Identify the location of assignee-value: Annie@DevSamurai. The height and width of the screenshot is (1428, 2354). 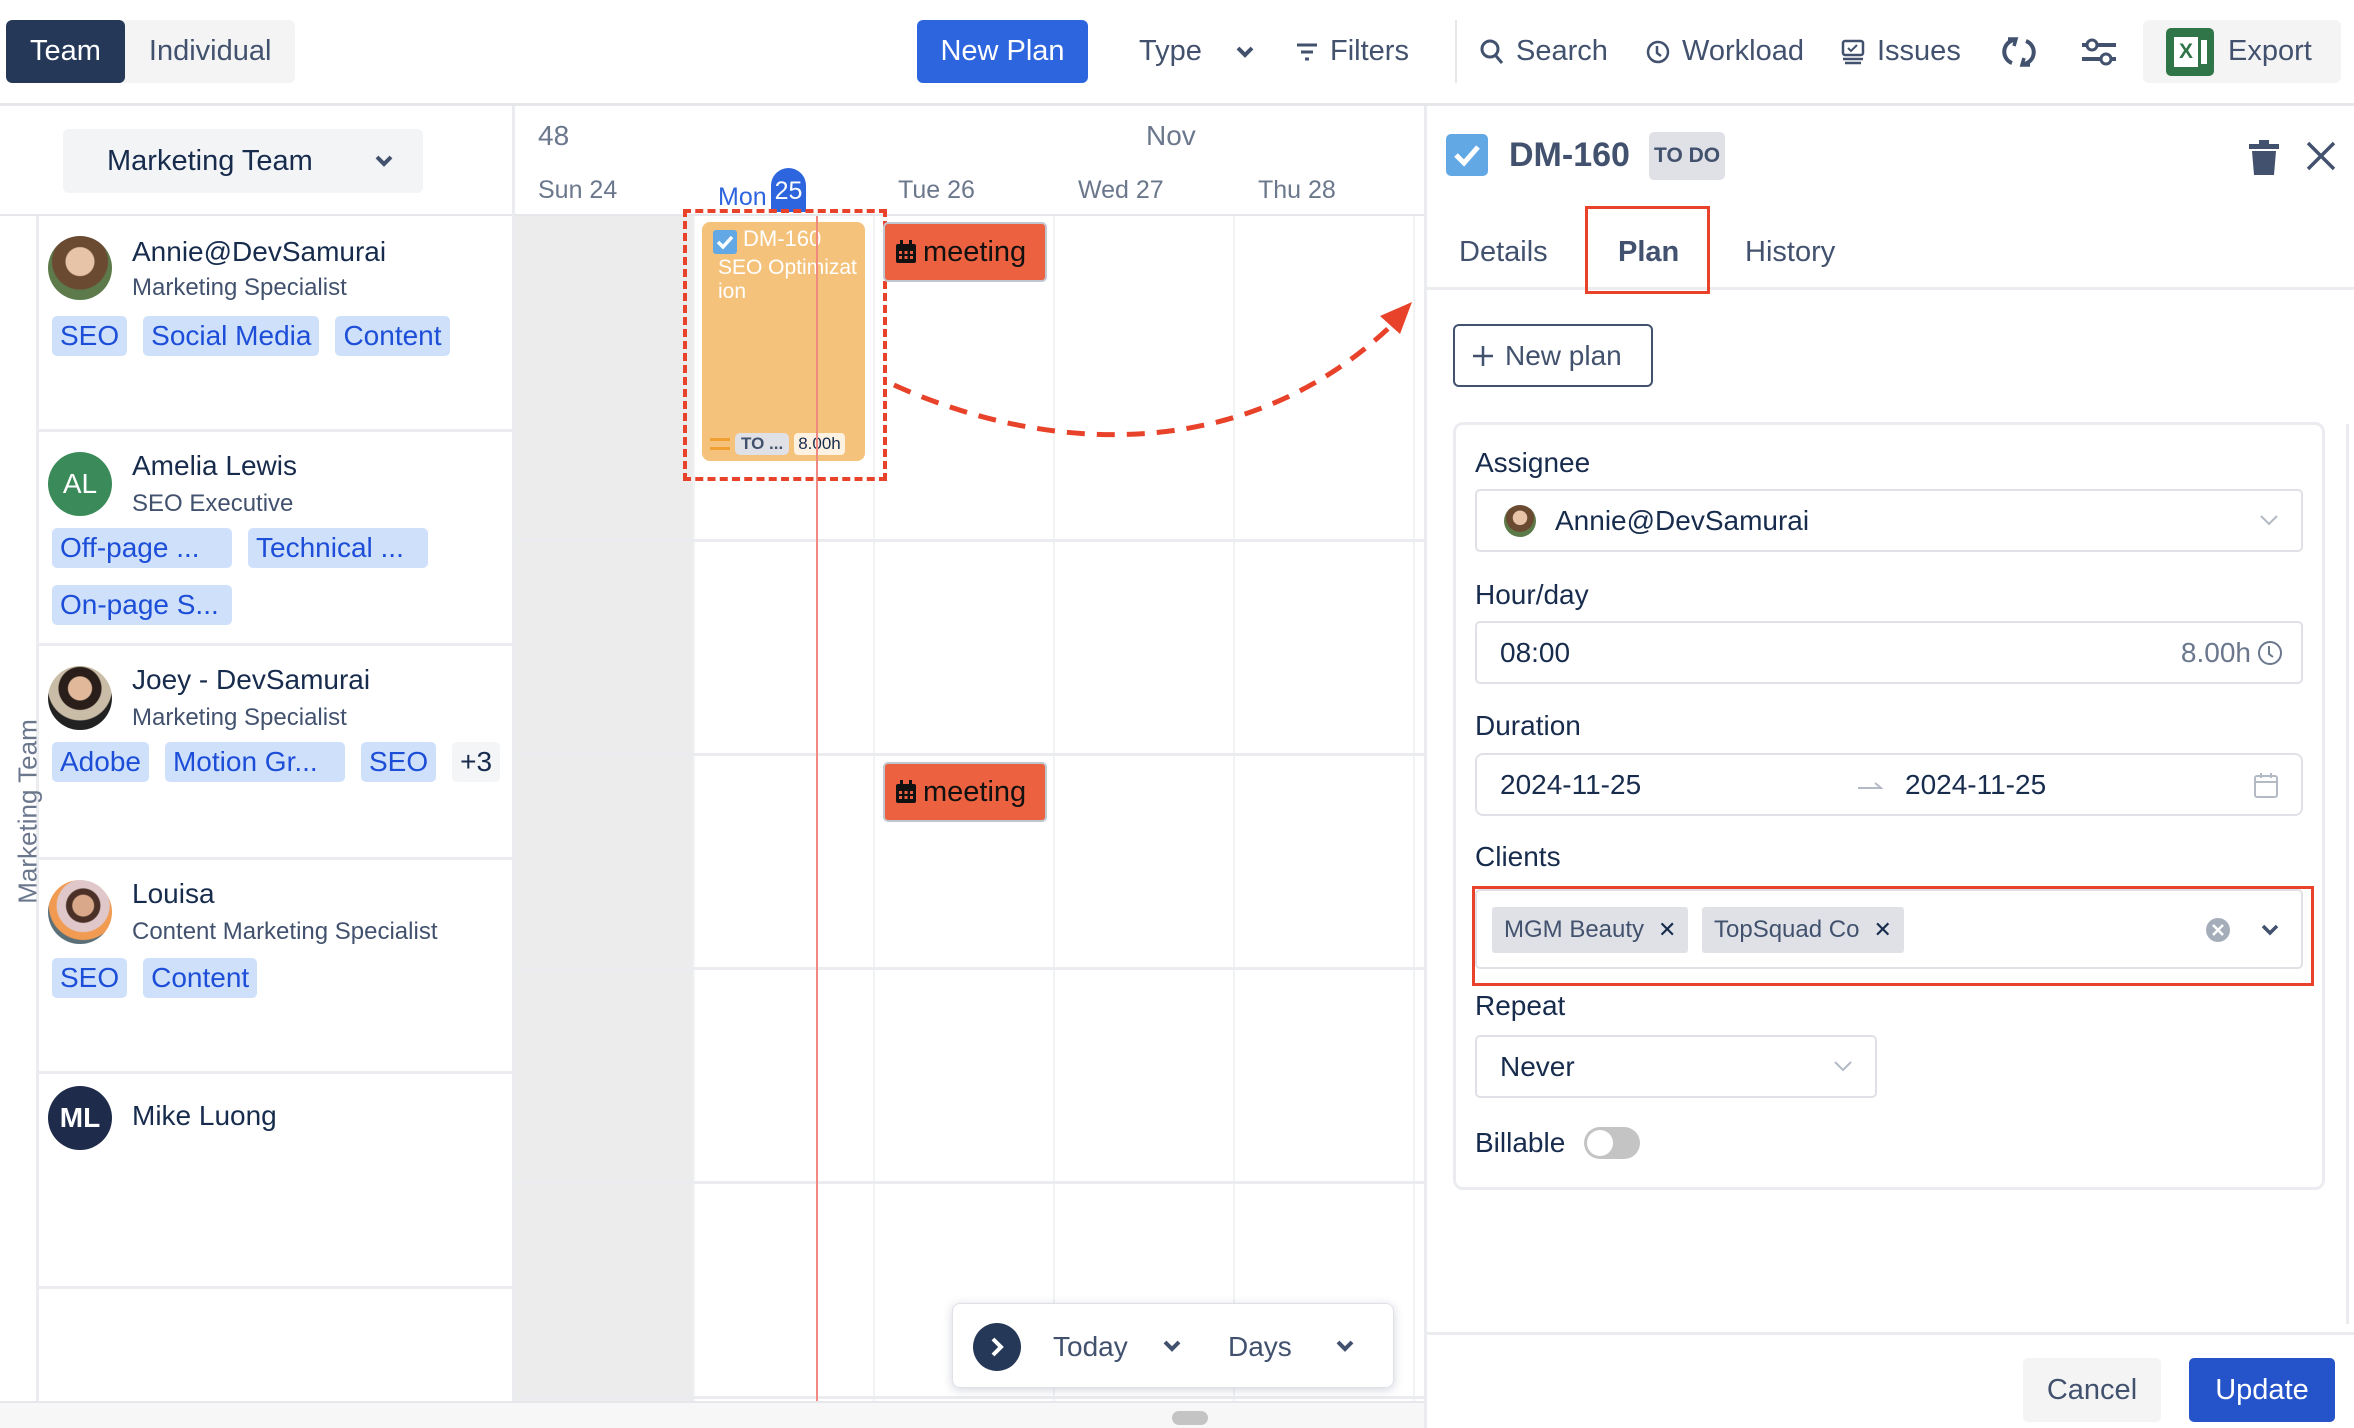
(1682, 520).